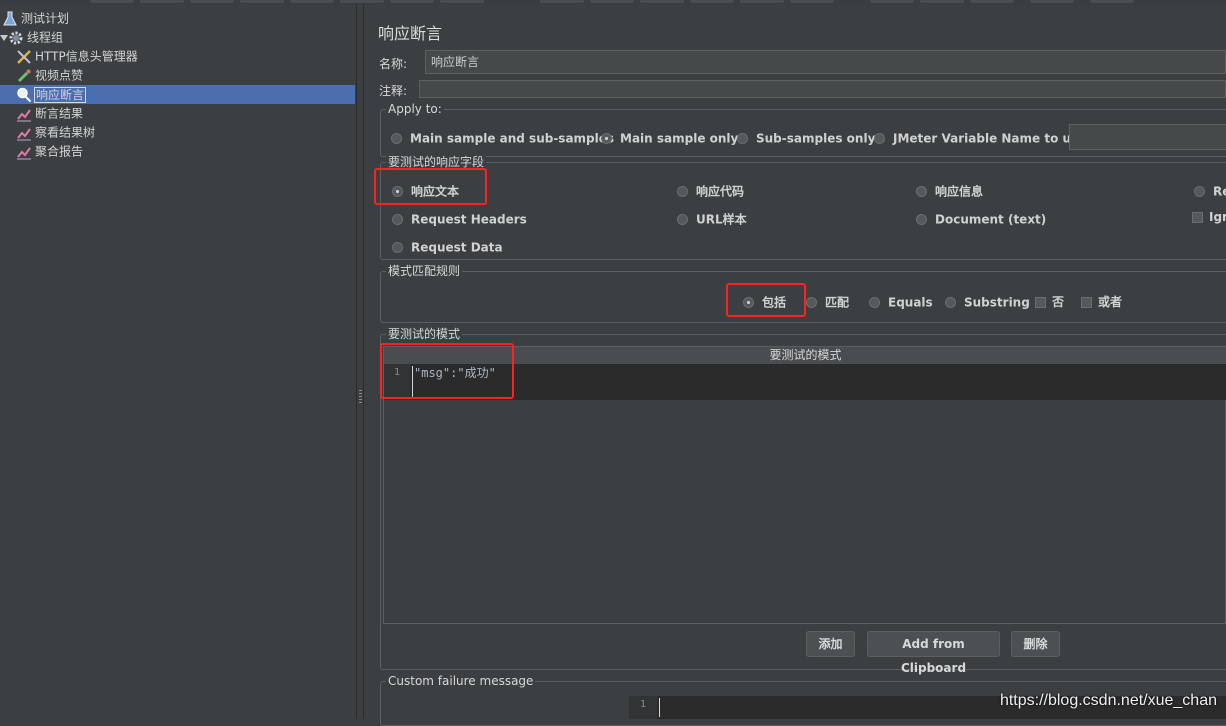 The image size is (1226, 726). What do you see at coordinates (59, 151) in the screenshot?
I see `tree-item-label: 聚合报告` at bounding box center [59, 151].